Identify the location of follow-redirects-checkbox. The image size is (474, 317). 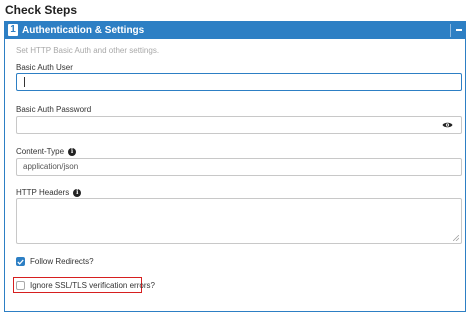
(20, 261).